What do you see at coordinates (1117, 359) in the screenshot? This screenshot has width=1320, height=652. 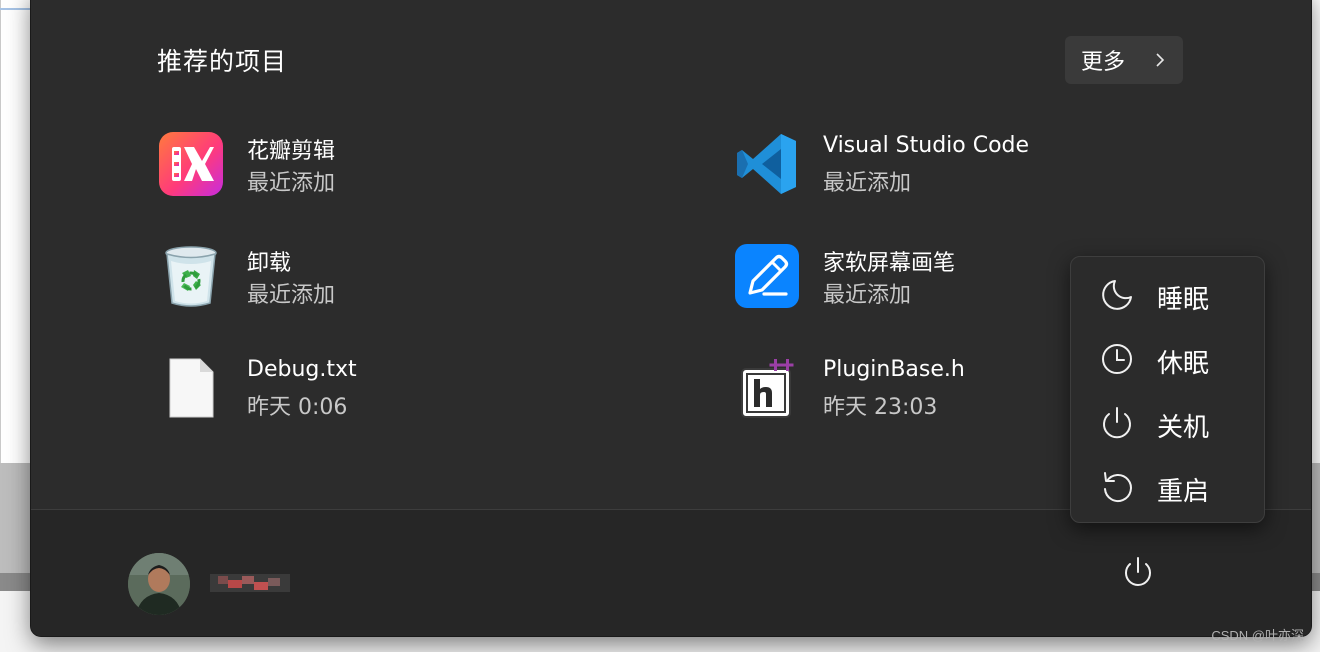 I see `clock-icon` at bounding box center [1117, 359].